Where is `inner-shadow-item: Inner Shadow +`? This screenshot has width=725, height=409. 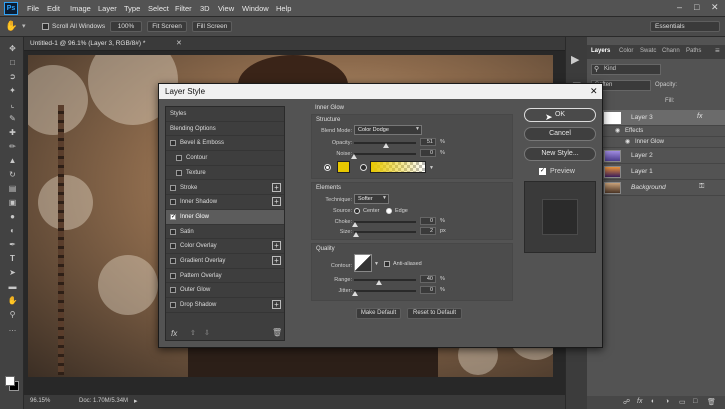
inner-shadow-item: Inner Shadow + is located at coordinates (225, 202).